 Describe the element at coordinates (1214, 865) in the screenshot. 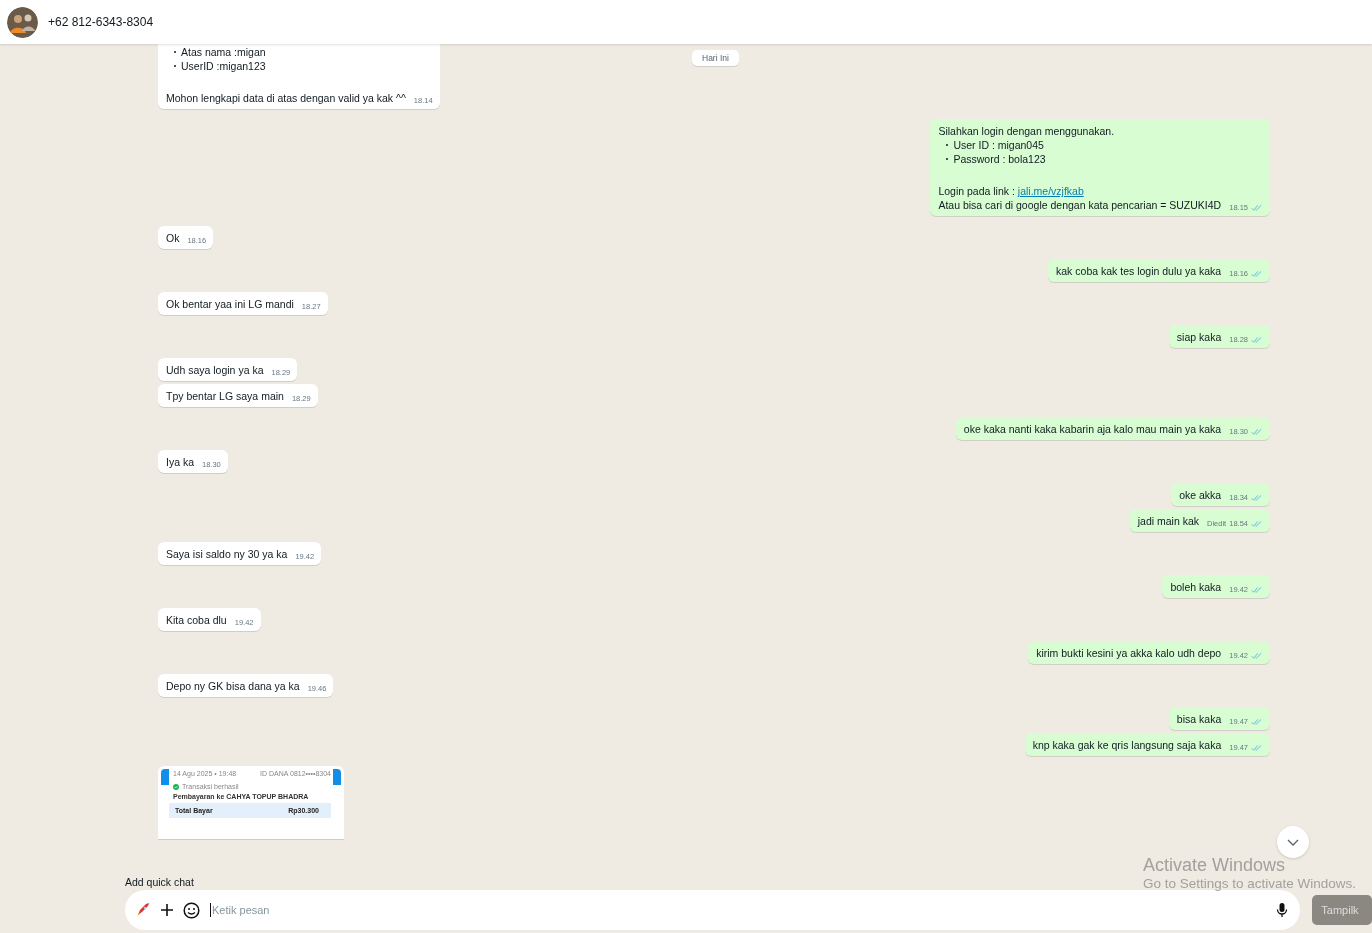

I see `activation-notice-title: Activate Windows` at that location.